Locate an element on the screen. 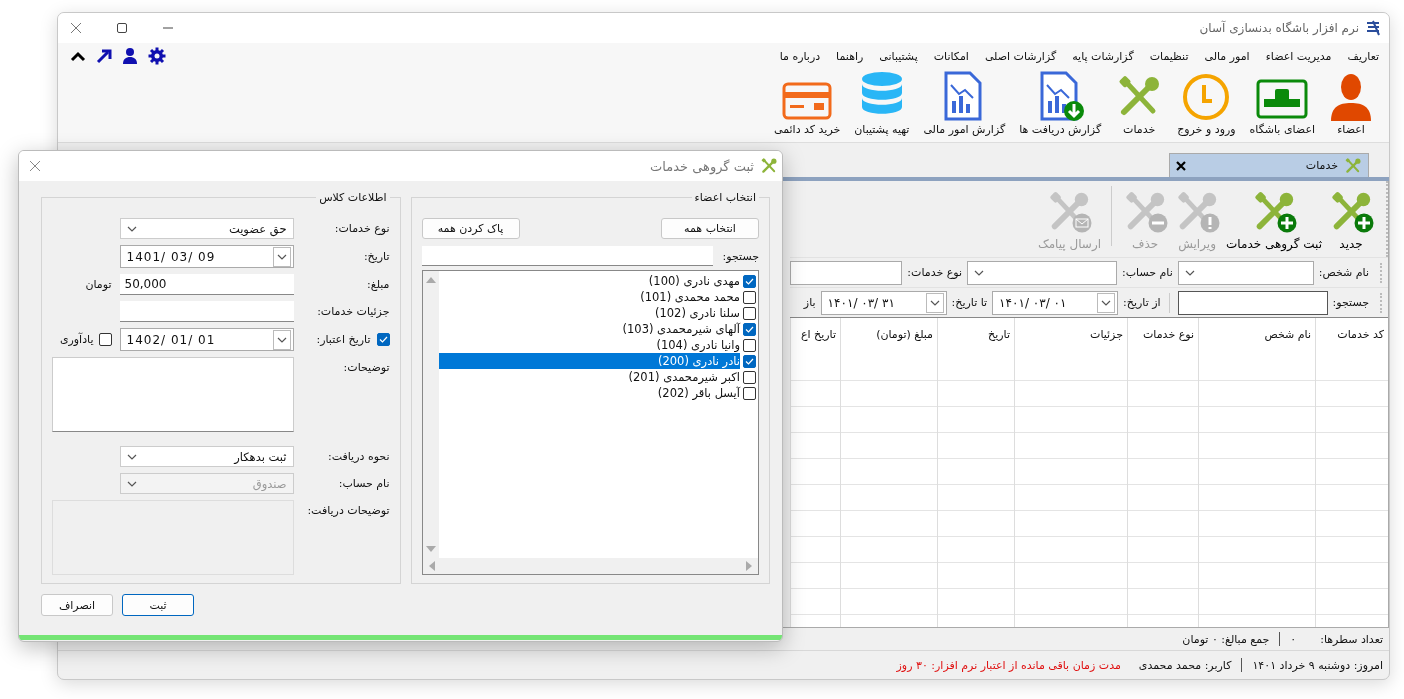 This screenshot has width=1404, height=699. ribbon-button: اعضای باشگاه is located at coordinates (1282, 106).